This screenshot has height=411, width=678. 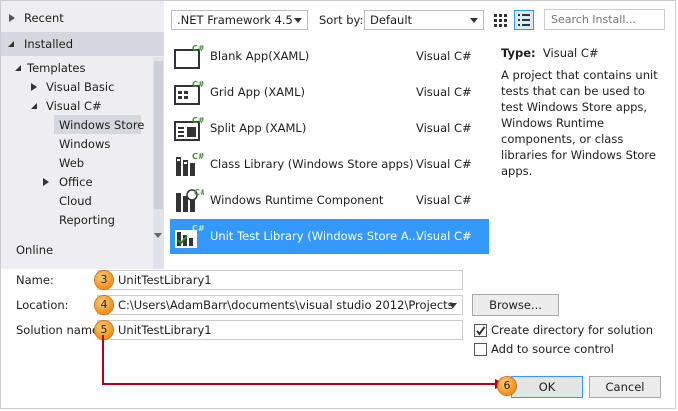 What do you see at coordinates (189, 128) in the screenshot?
I see `split-app-icon: C#` at bounding box center [189, 128].